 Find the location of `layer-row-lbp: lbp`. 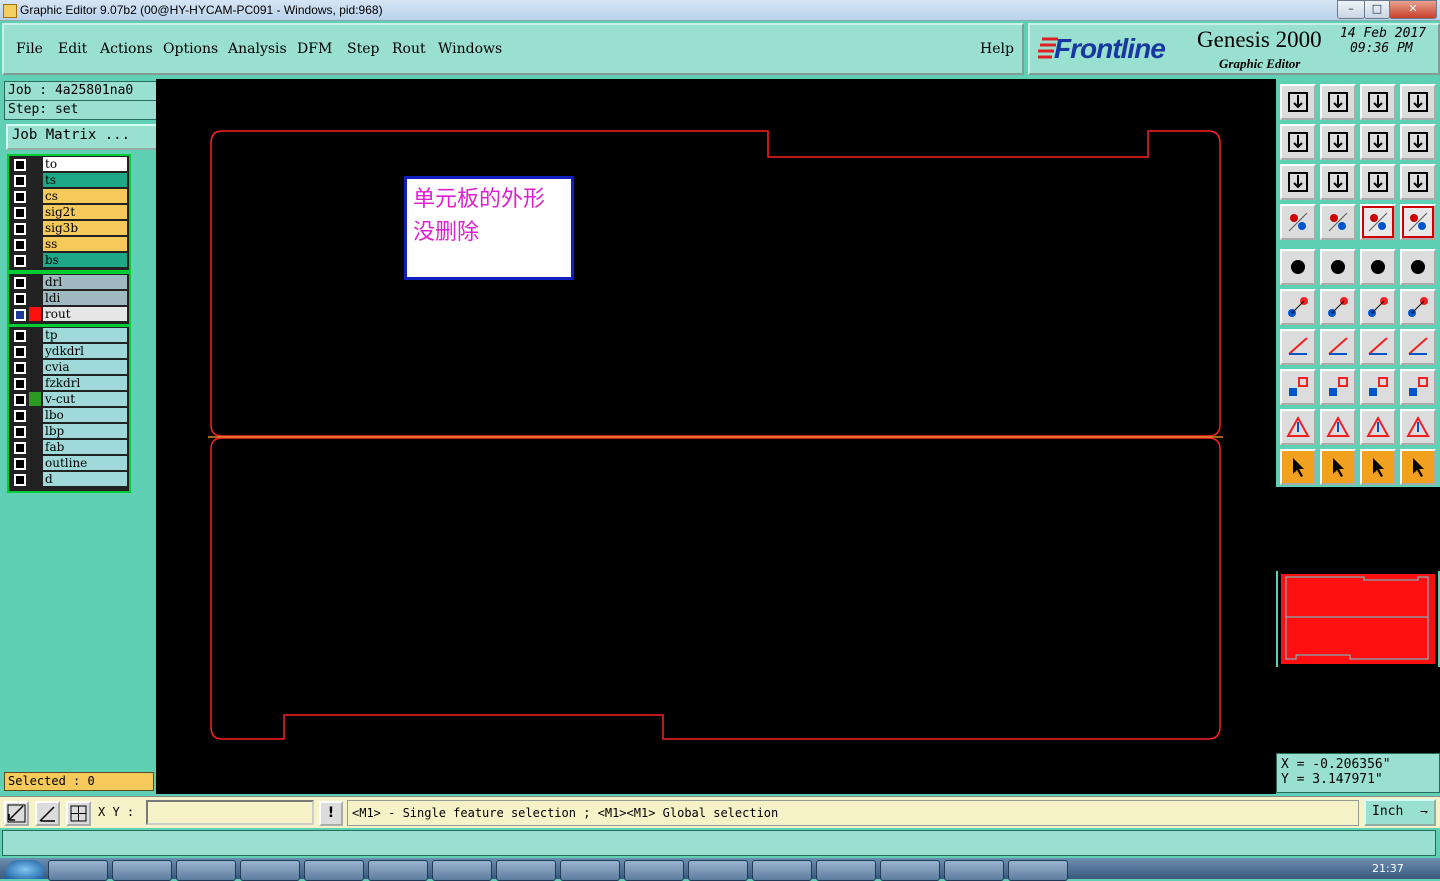

layer-row-lbp: lbp is located at coordinates (69, 431).